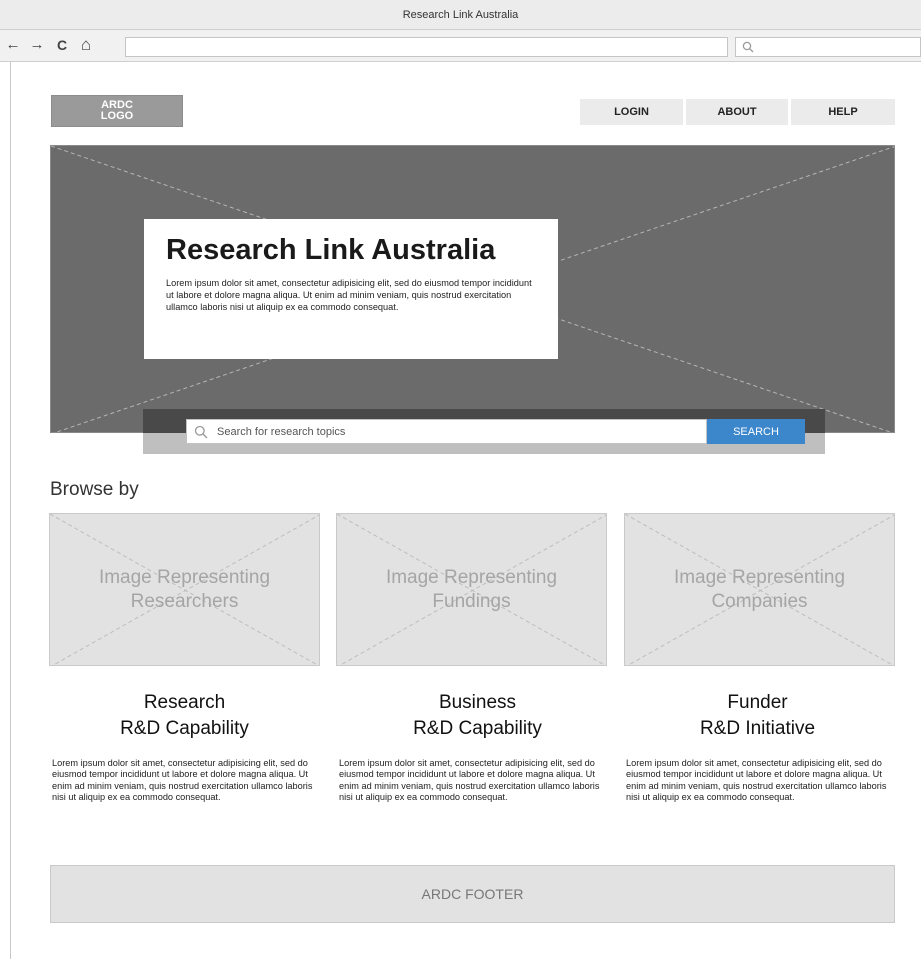 This screenshot has width=921, height=959. I want to click on window-titlebar: Research Link Australia, so click(460, 15).